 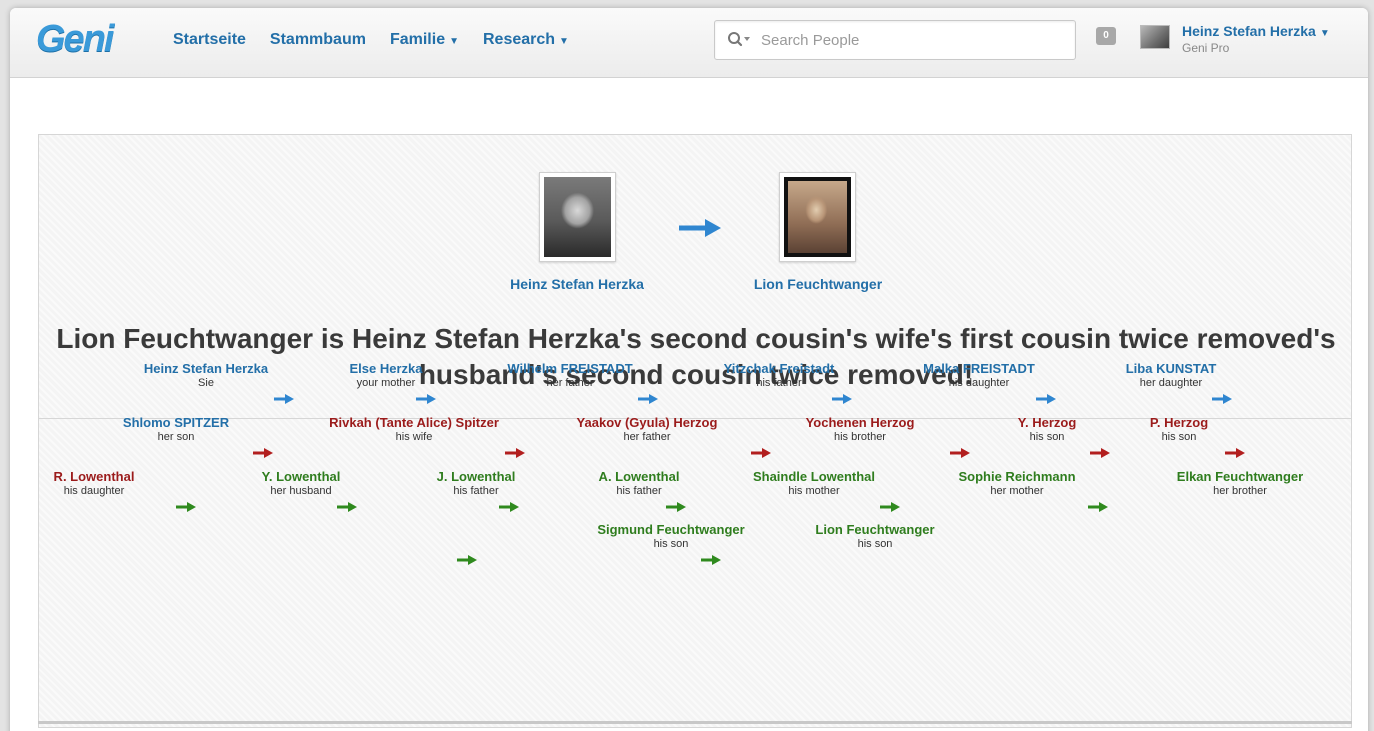 What do you see at coordinates (1017, 491) in the screenshot?
I see `path-relation-label: her mother` at bounding box center [1017, 491].